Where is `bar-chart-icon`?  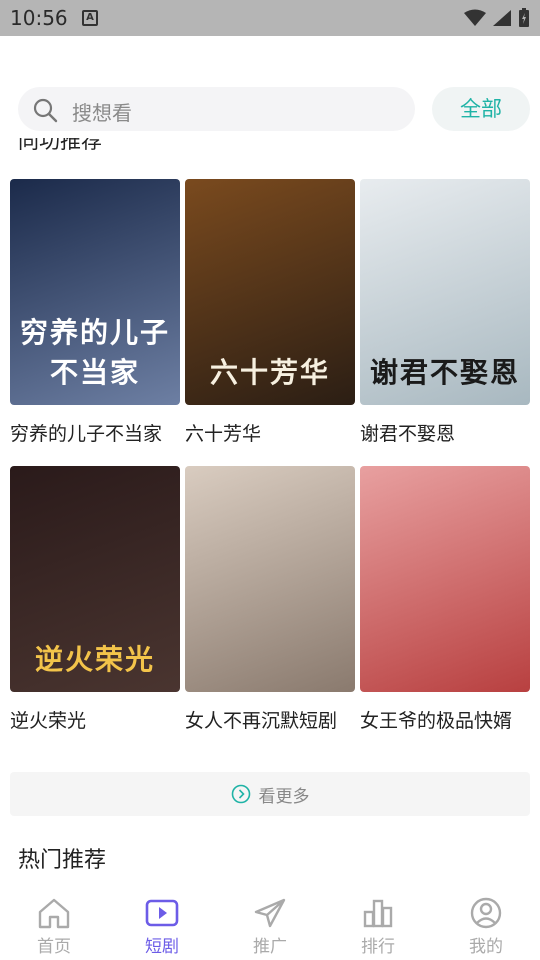
bar-chart-icon is located at coordinates (378, 913).